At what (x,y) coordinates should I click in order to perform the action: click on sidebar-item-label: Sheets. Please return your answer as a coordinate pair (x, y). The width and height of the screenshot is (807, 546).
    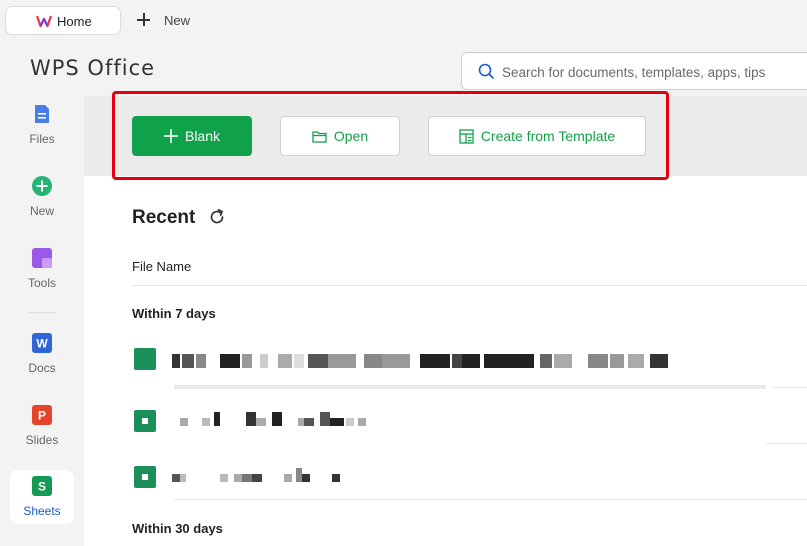
    Looking at the image, I should click on (42, 511).